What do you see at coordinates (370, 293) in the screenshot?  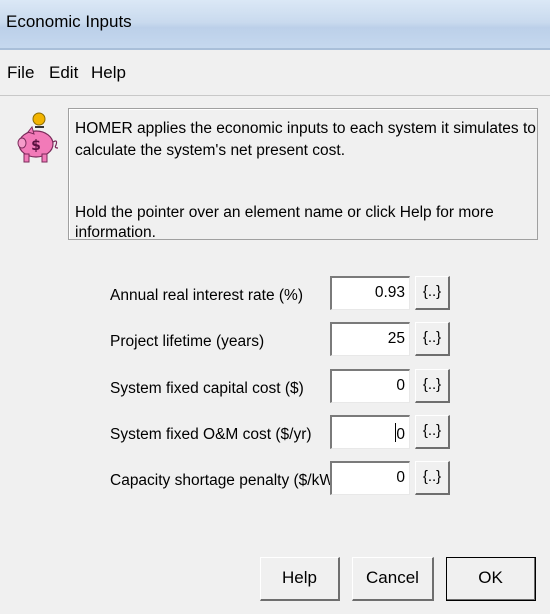 I see `interest-rate-input: 0.93` at bounding box center [370, 293].